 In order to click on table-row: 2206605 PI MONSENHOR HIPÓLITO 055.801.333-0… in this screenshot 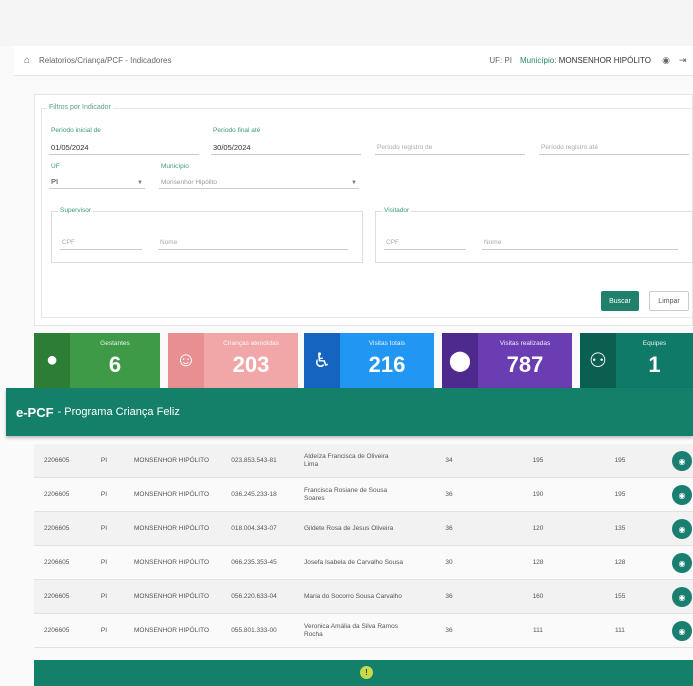, I will do `click(363, 631)`.